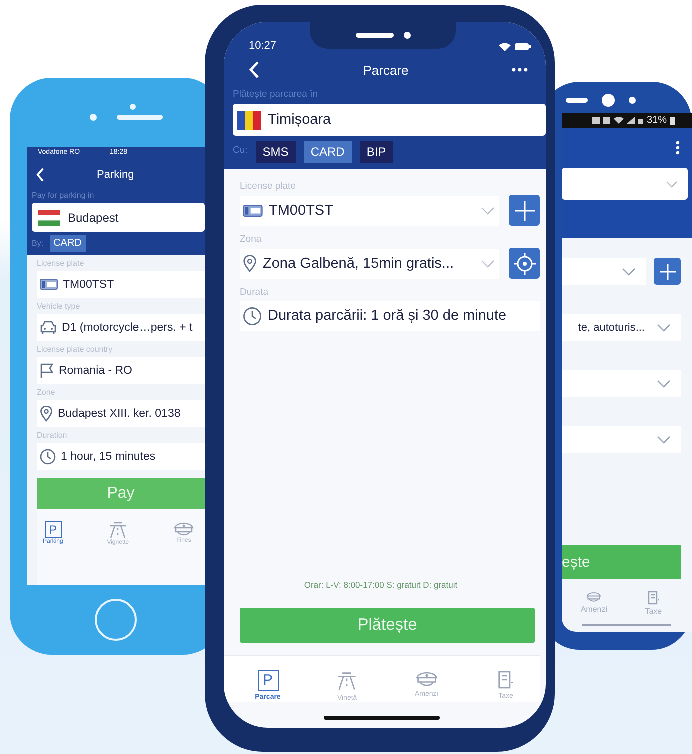  I want to click on field-value: D1 (motorcycle…pers. + t, so click(127, 328).